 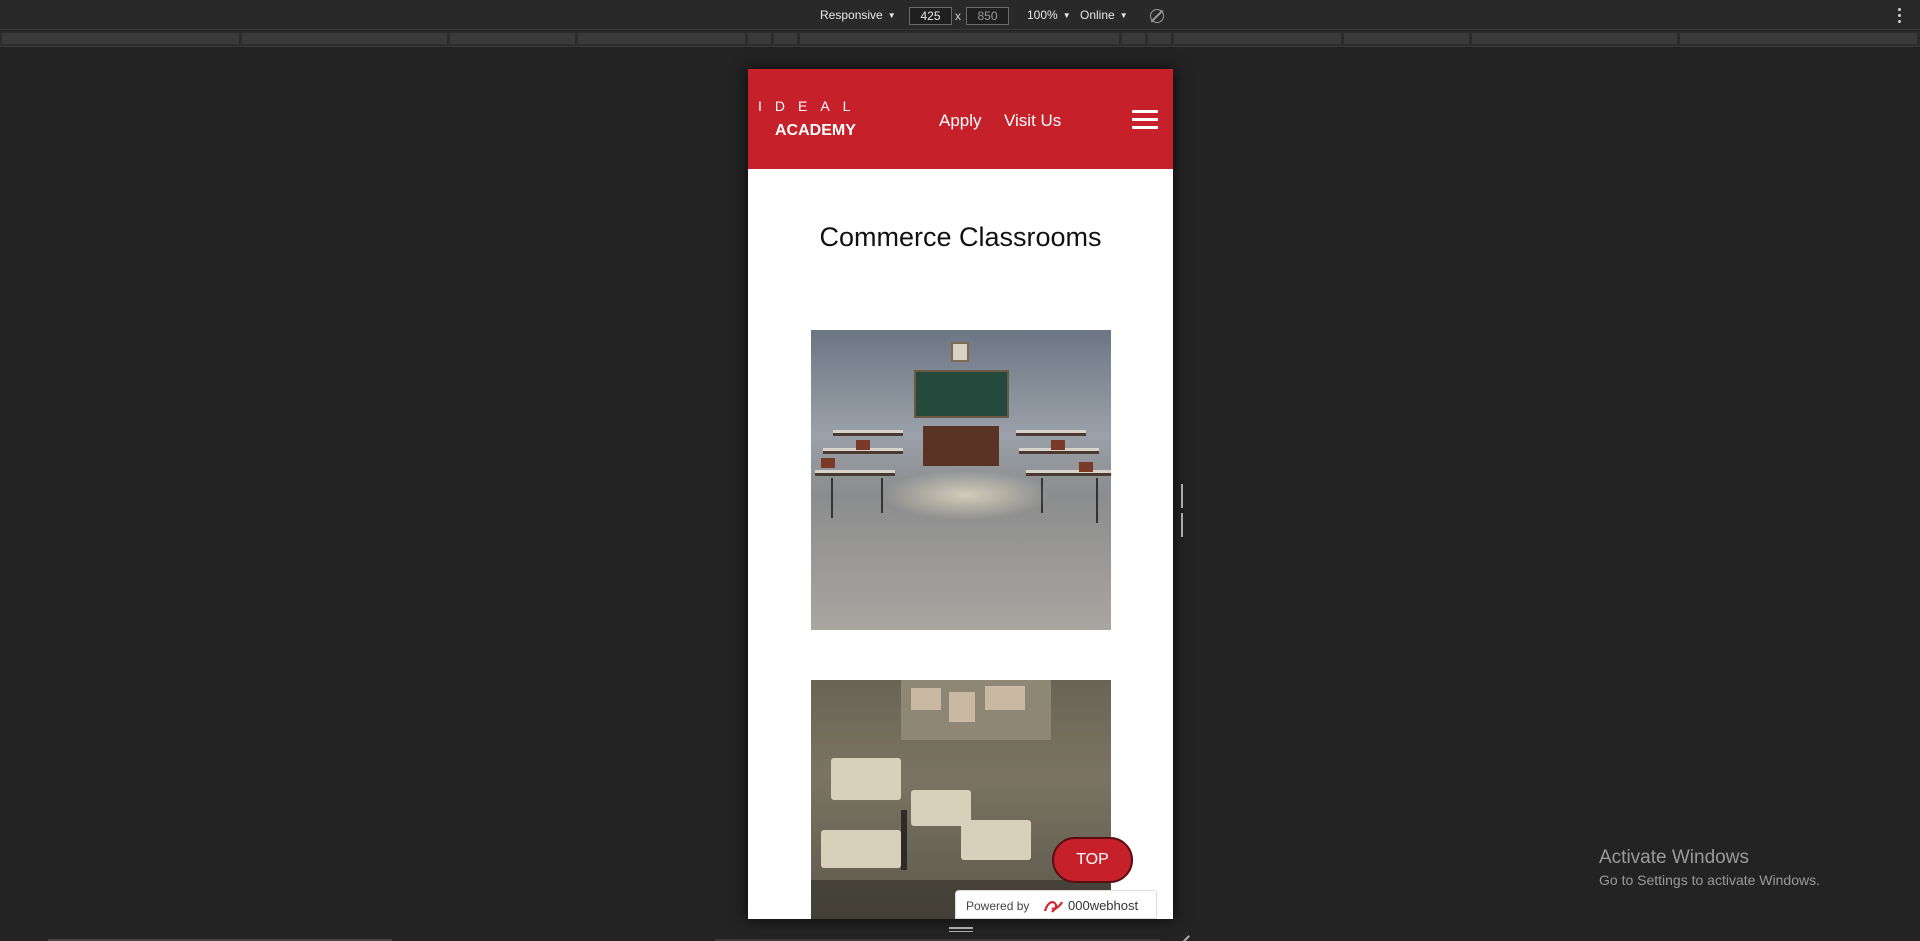 I want to click on resize-handle-corner, so click(x=1183, y=932).